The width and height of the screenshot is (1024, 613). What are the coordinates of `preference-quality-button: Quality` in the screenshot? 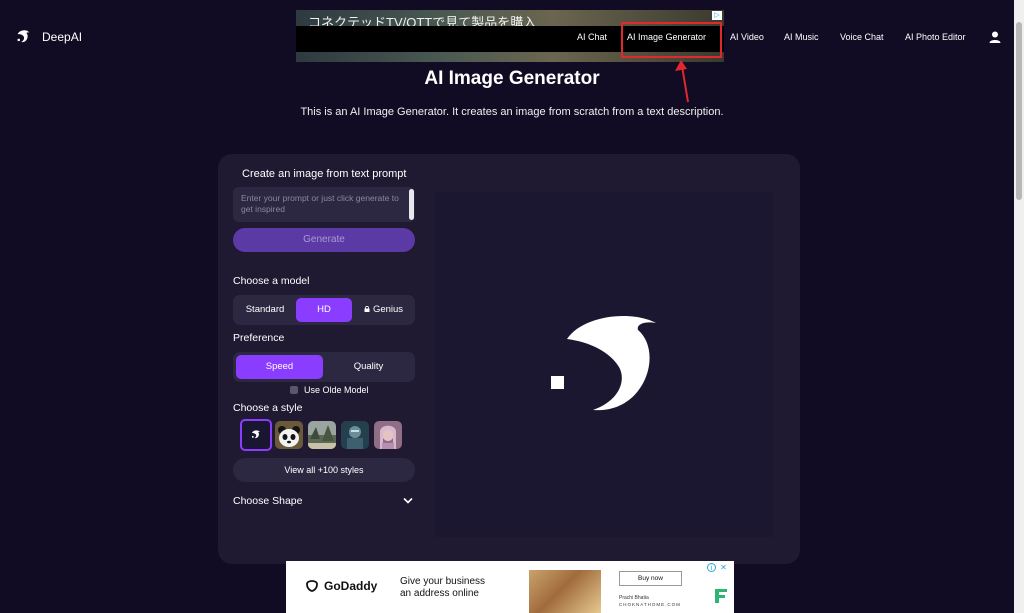 It's located at (368, 367).